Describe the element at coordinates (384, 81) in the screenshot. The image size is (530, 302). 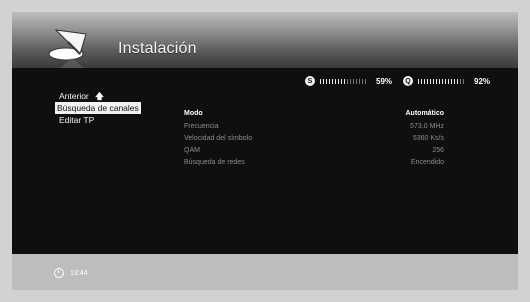
I see `signal-strength-value: 59%` at that location.